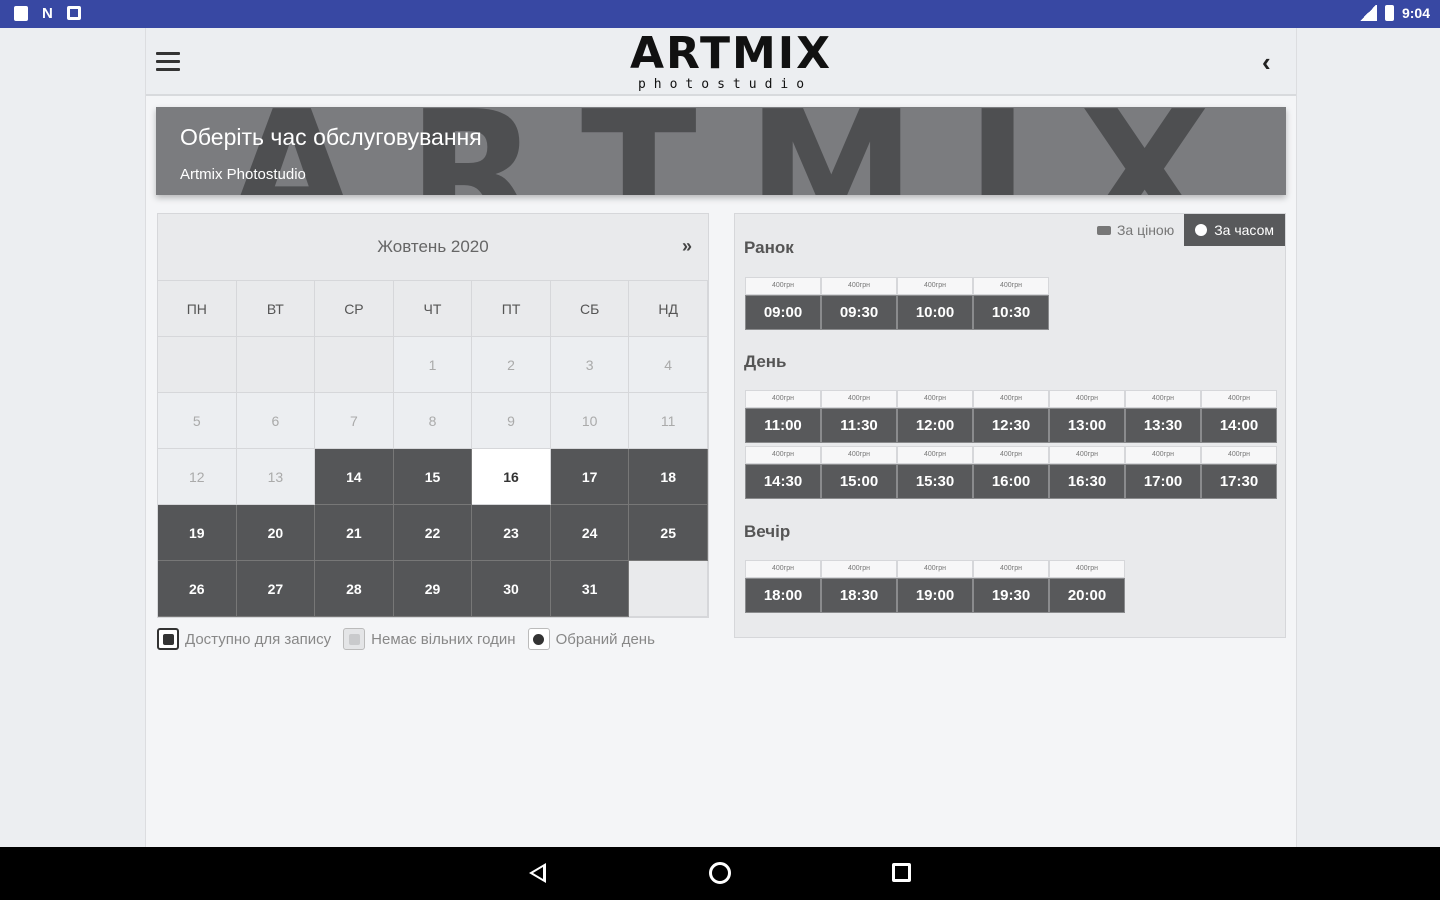  Describe the element at coordinates (433, 309) in the screenshot. I see `weekday-header: ЧТ` at that location.